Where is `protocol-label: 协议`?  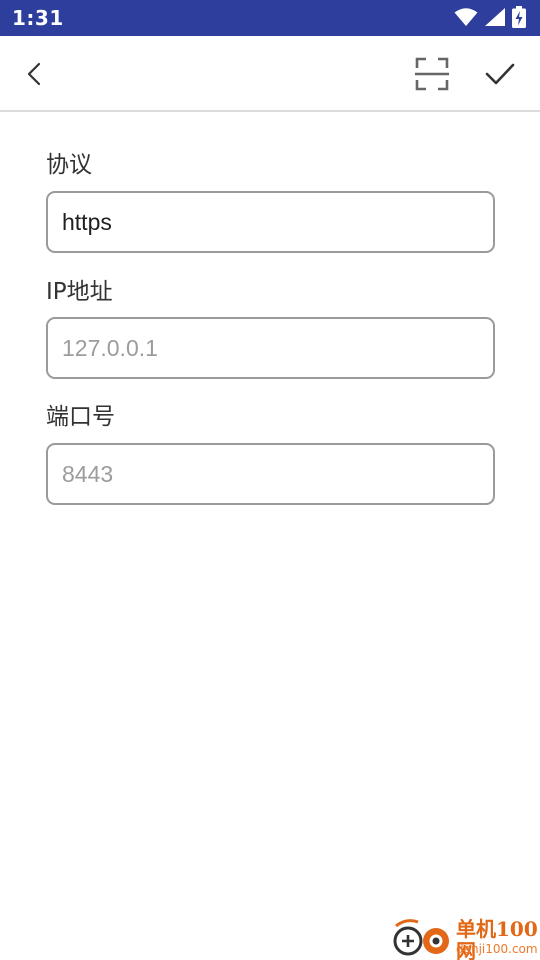 protocol-label: 协议 is located at coordinates (69, 165).